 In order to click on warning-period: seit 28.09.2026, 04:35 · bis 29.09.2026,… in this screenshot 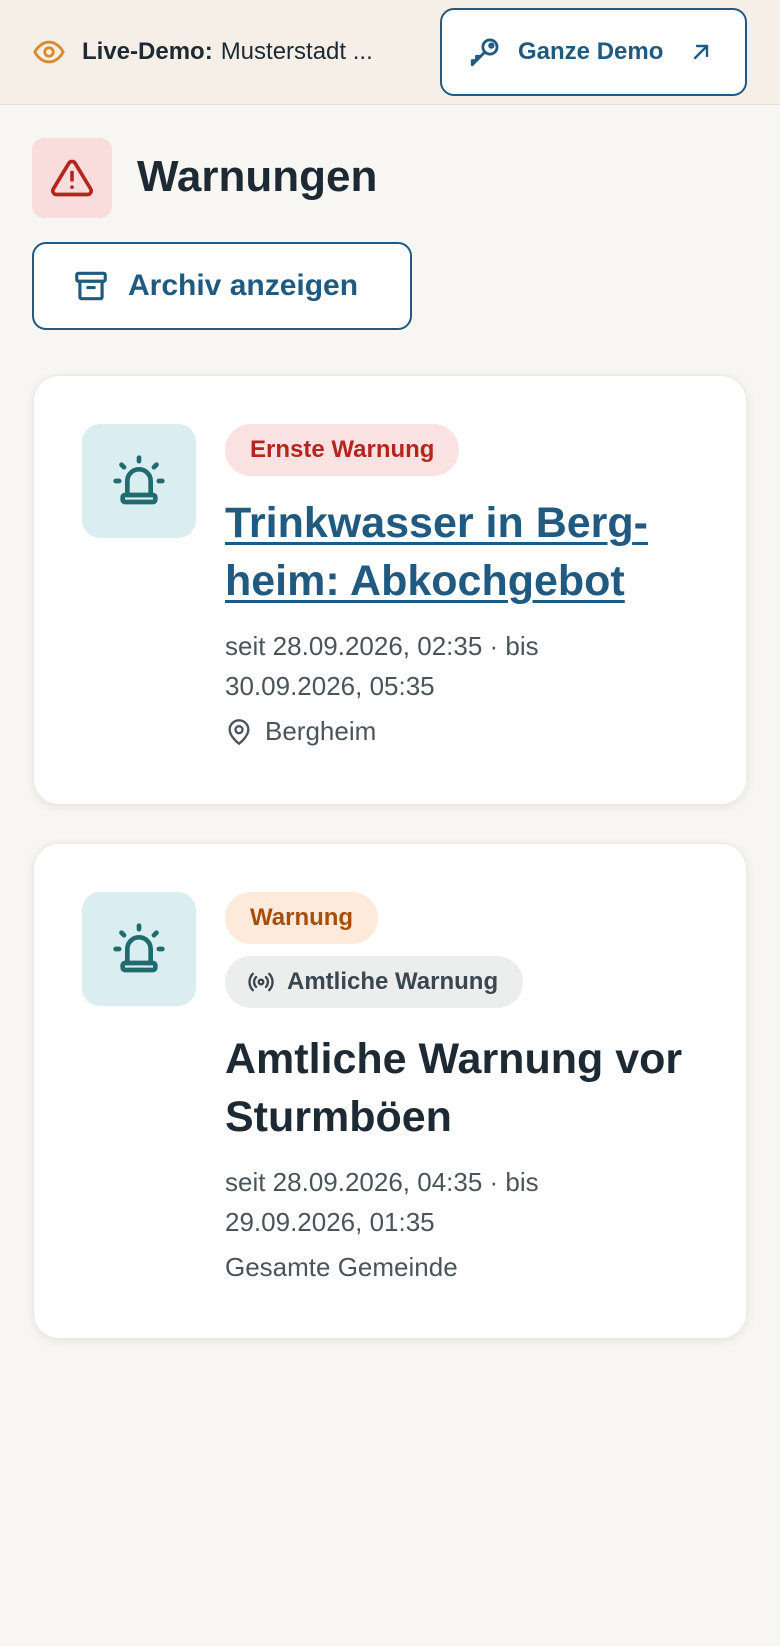, I will do `click(460, 1202)`.